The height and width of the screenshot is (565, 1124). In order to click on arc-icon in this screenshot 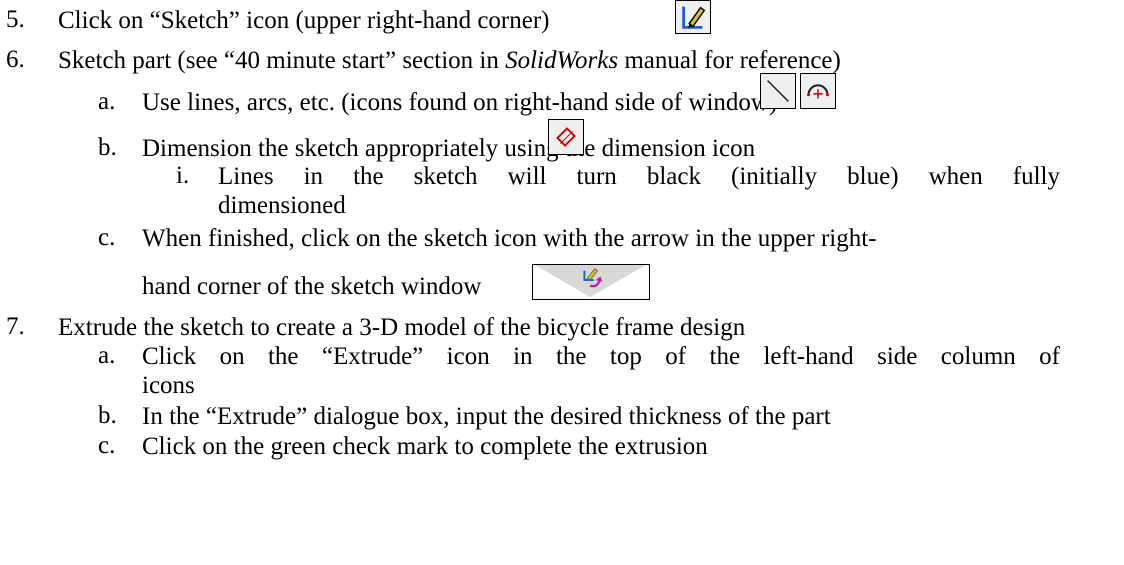, I will do `click(818, 91)`.